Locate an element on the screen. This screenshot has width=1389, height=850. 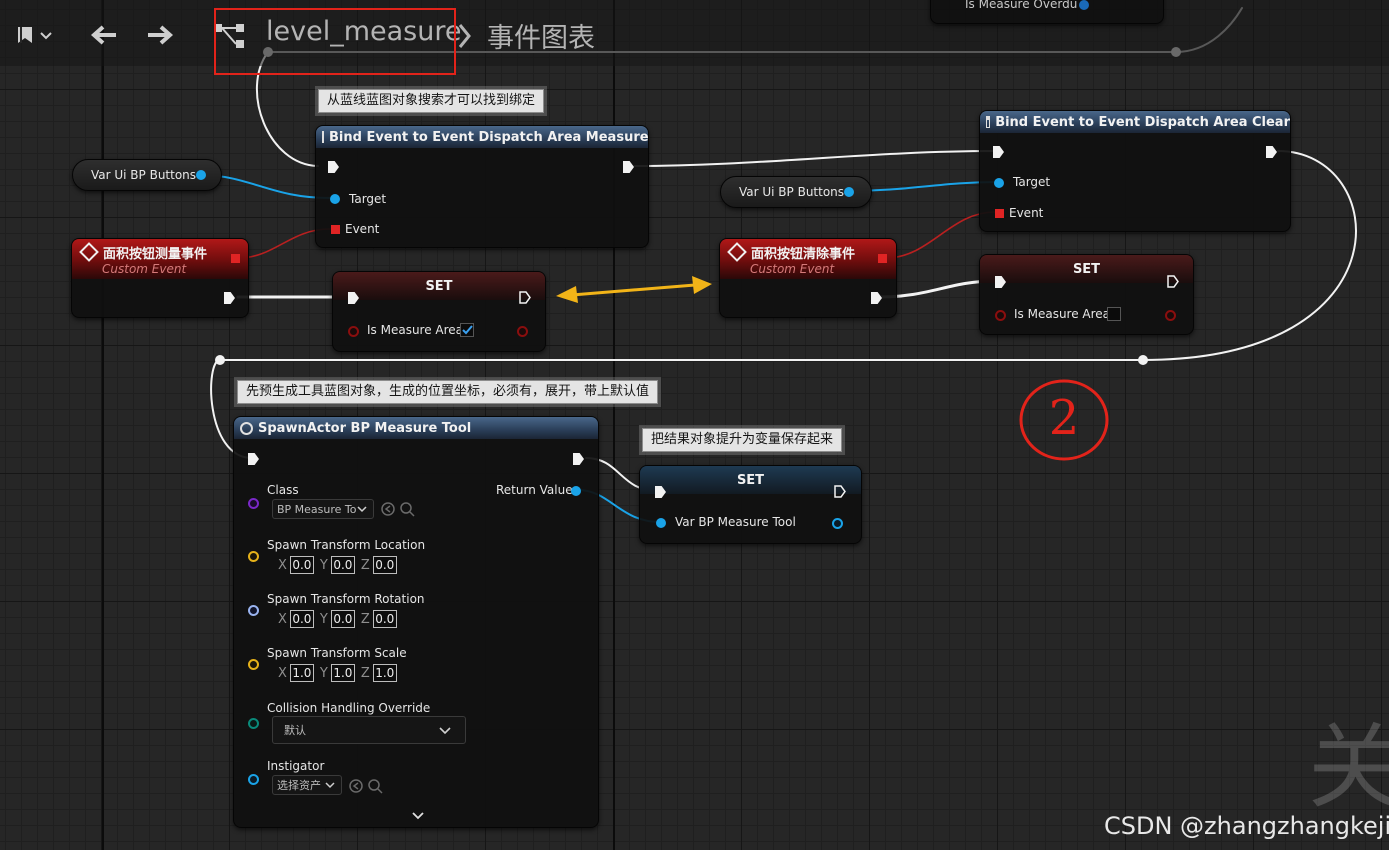
rotation-pin is located at coordinates (253, 610).